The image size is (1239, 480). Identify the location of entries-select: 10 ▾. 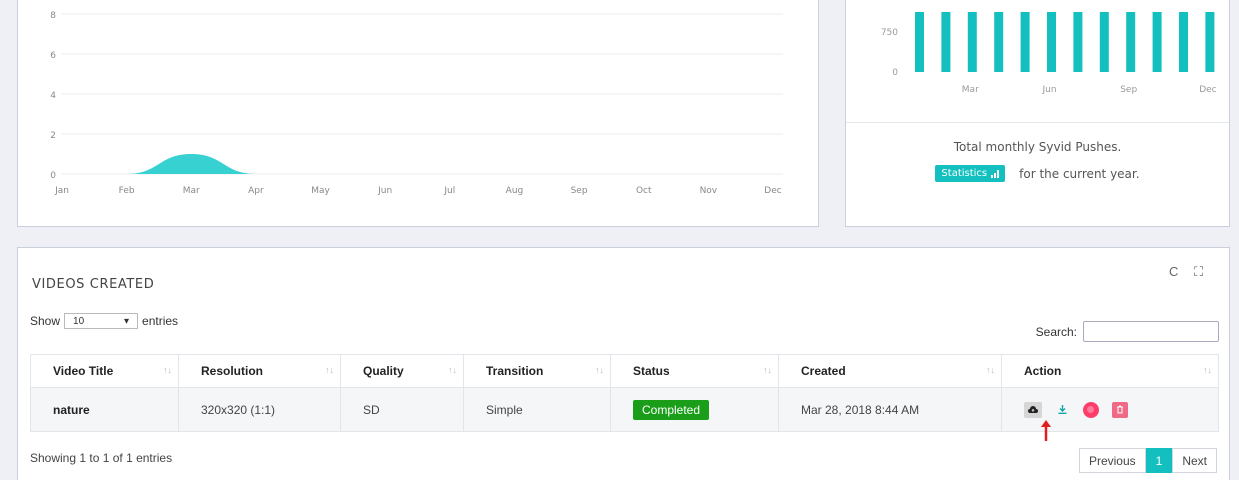
(101, 321).